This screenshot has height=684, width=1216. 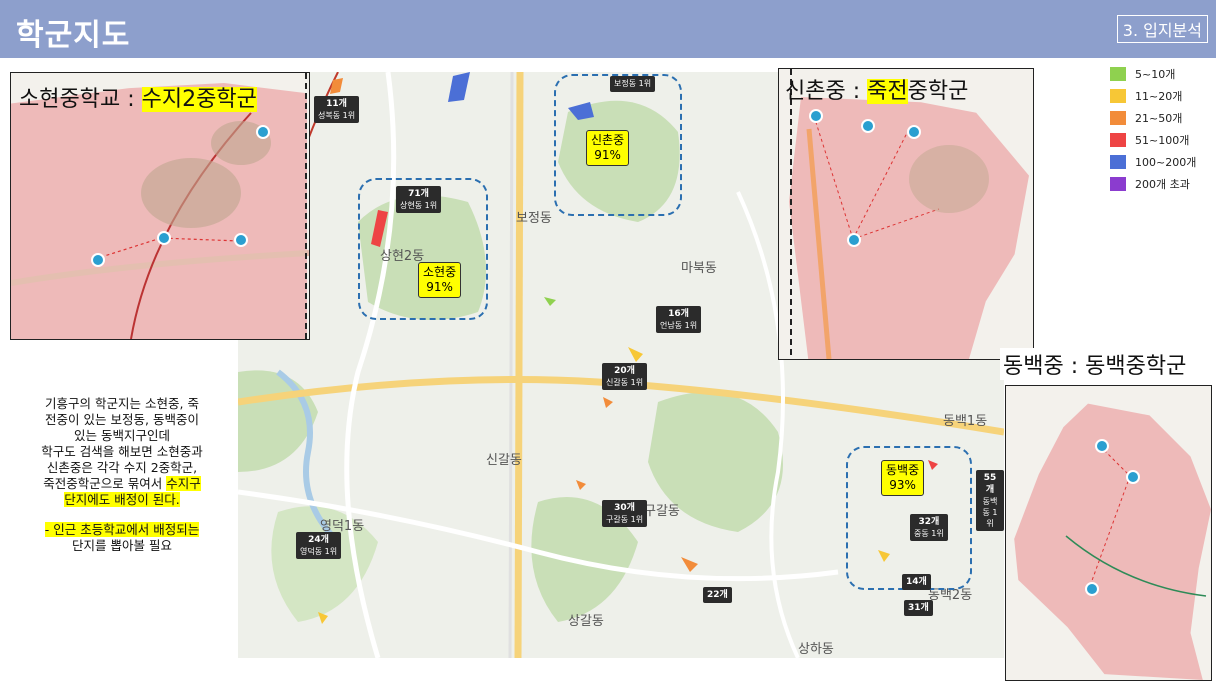 What do you see at coordinates (103, 483) in the screenshot?
I see `note-line-text: 죽전중학군으로 묶여서` at bounding box center [103, 483].